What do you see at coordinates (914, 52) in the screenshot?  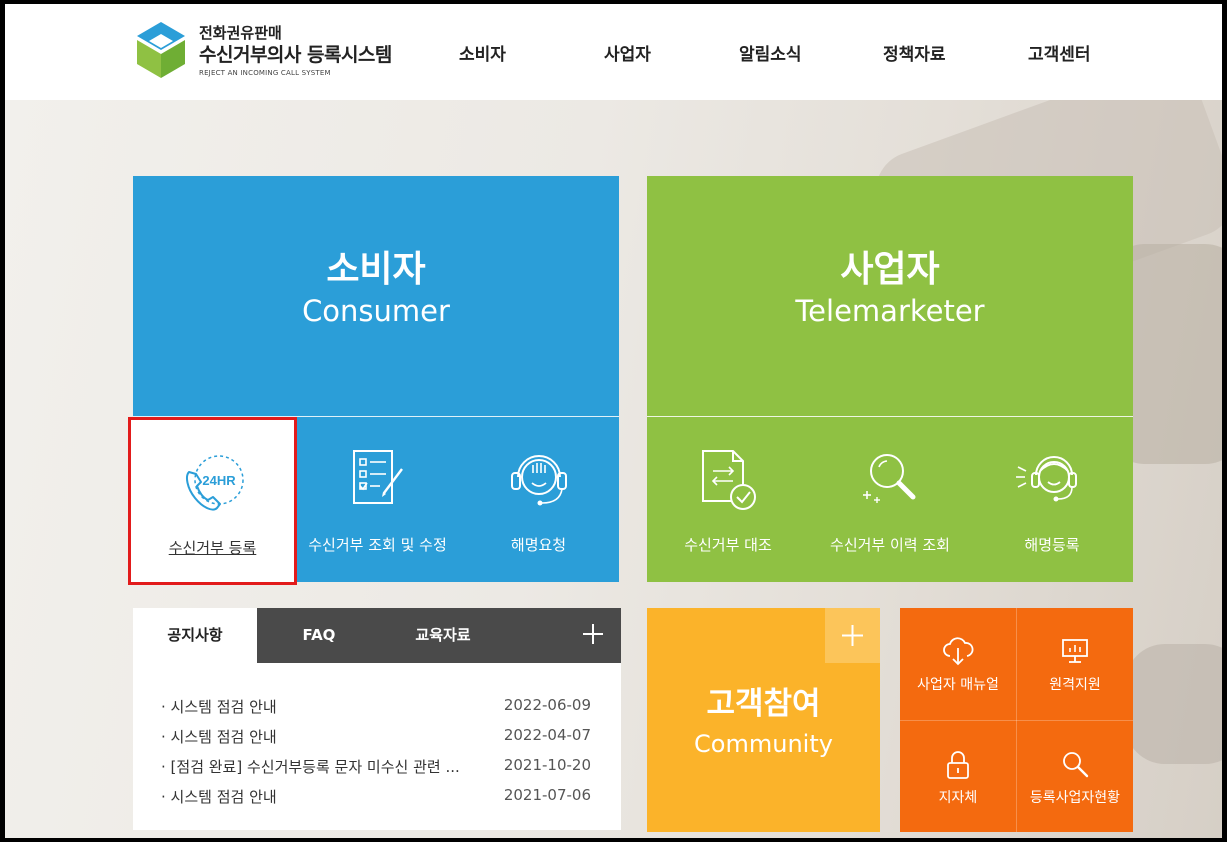 I see `nav-policy: 정책자료` at bounding box center [914, 52].